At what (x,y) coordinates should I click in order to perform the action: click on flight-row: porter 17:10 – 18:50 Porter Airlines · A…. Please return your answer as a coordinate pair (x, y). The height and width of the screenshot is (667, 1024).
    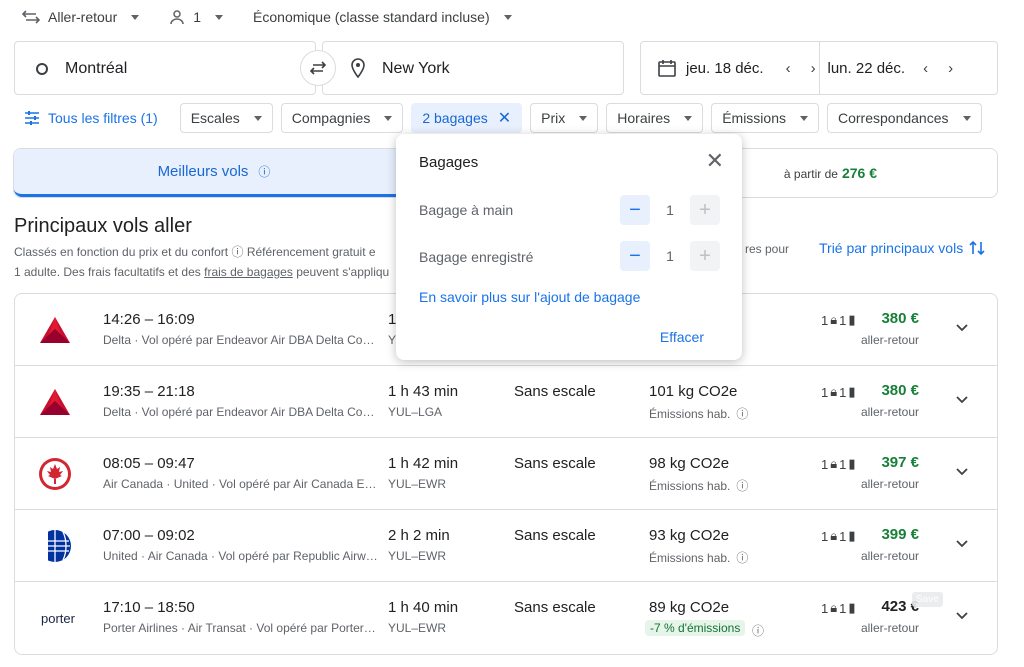
    Looking at the image, I should click on (506, 618).